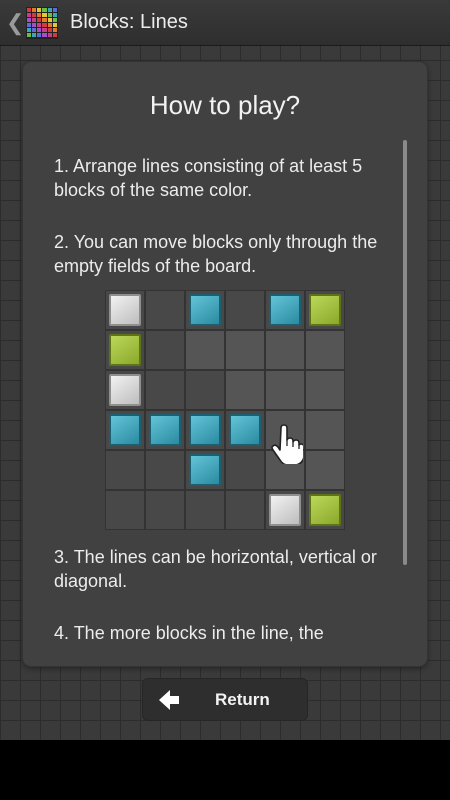 This screenshot has width=450, height=800. I want to click on chevron-left-icon: ❮, so click(15, 22).